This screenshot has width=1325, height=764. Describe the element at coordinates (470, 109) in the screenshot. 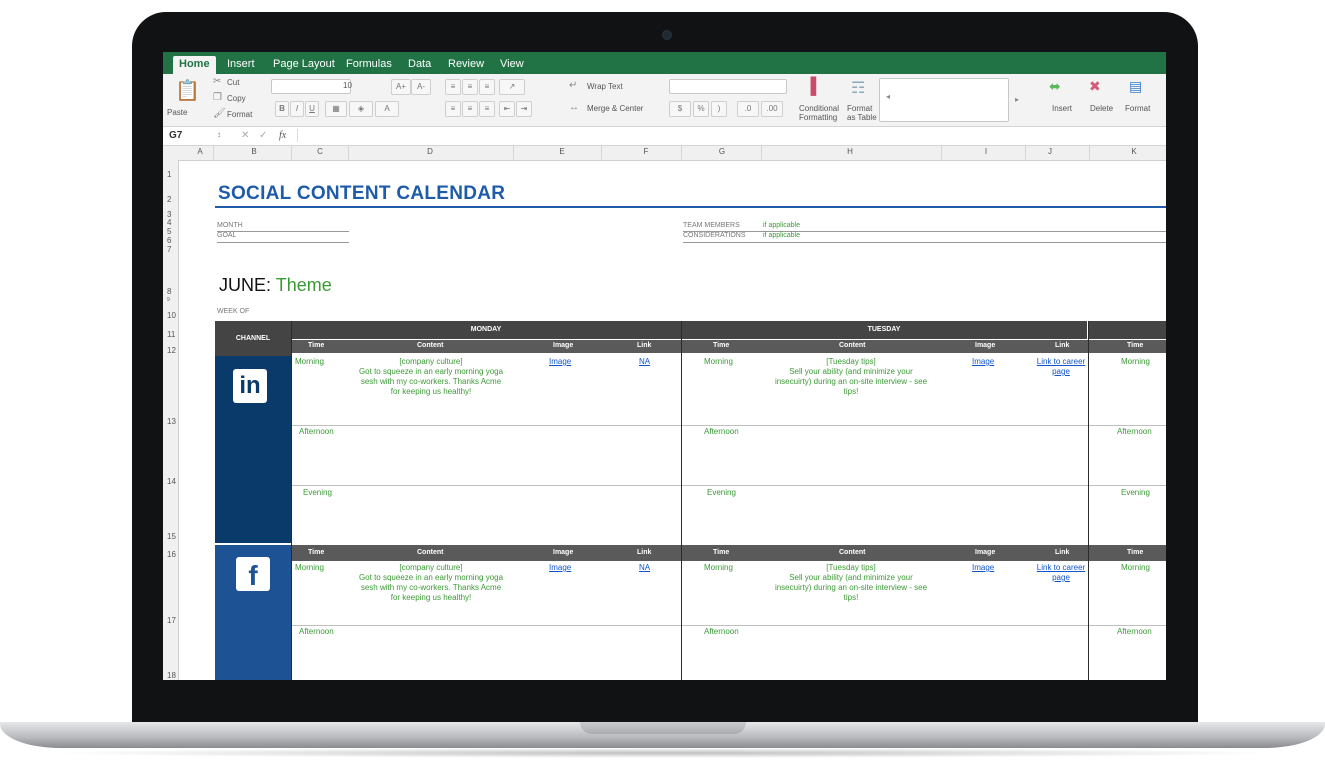

I see `align-center-button: ≡` at that location.